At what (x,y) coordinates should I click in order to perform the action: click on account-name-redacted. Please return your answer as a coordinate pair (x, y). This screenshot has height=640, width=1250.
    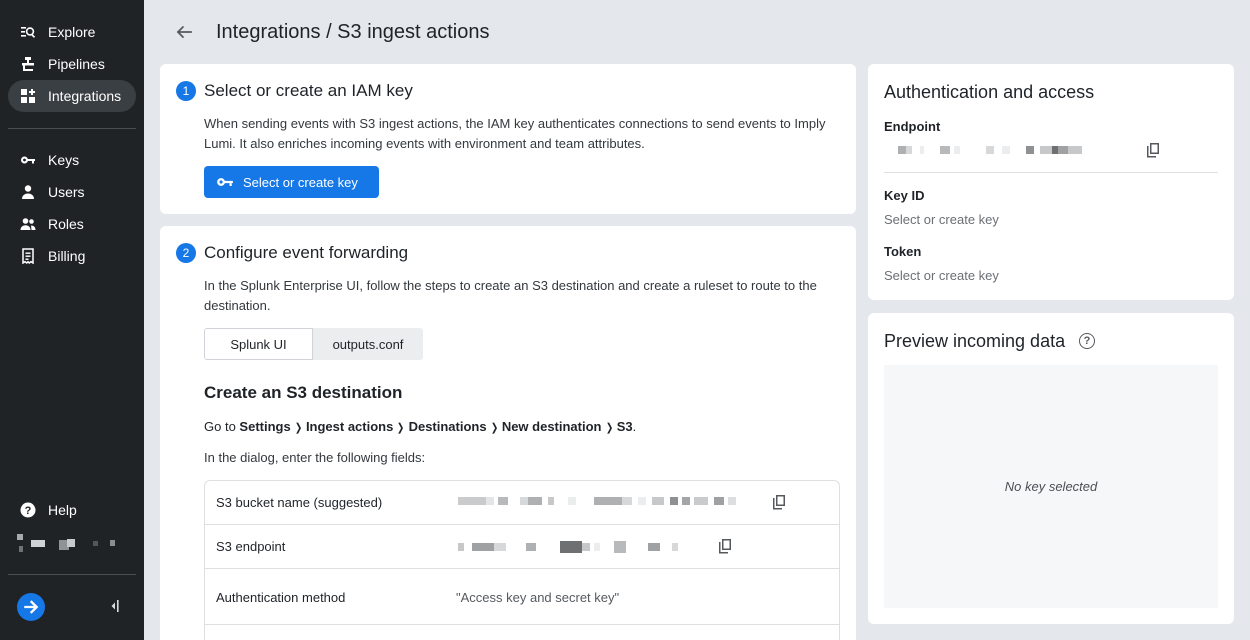
    Looking at the image, I should click on (66, 543).